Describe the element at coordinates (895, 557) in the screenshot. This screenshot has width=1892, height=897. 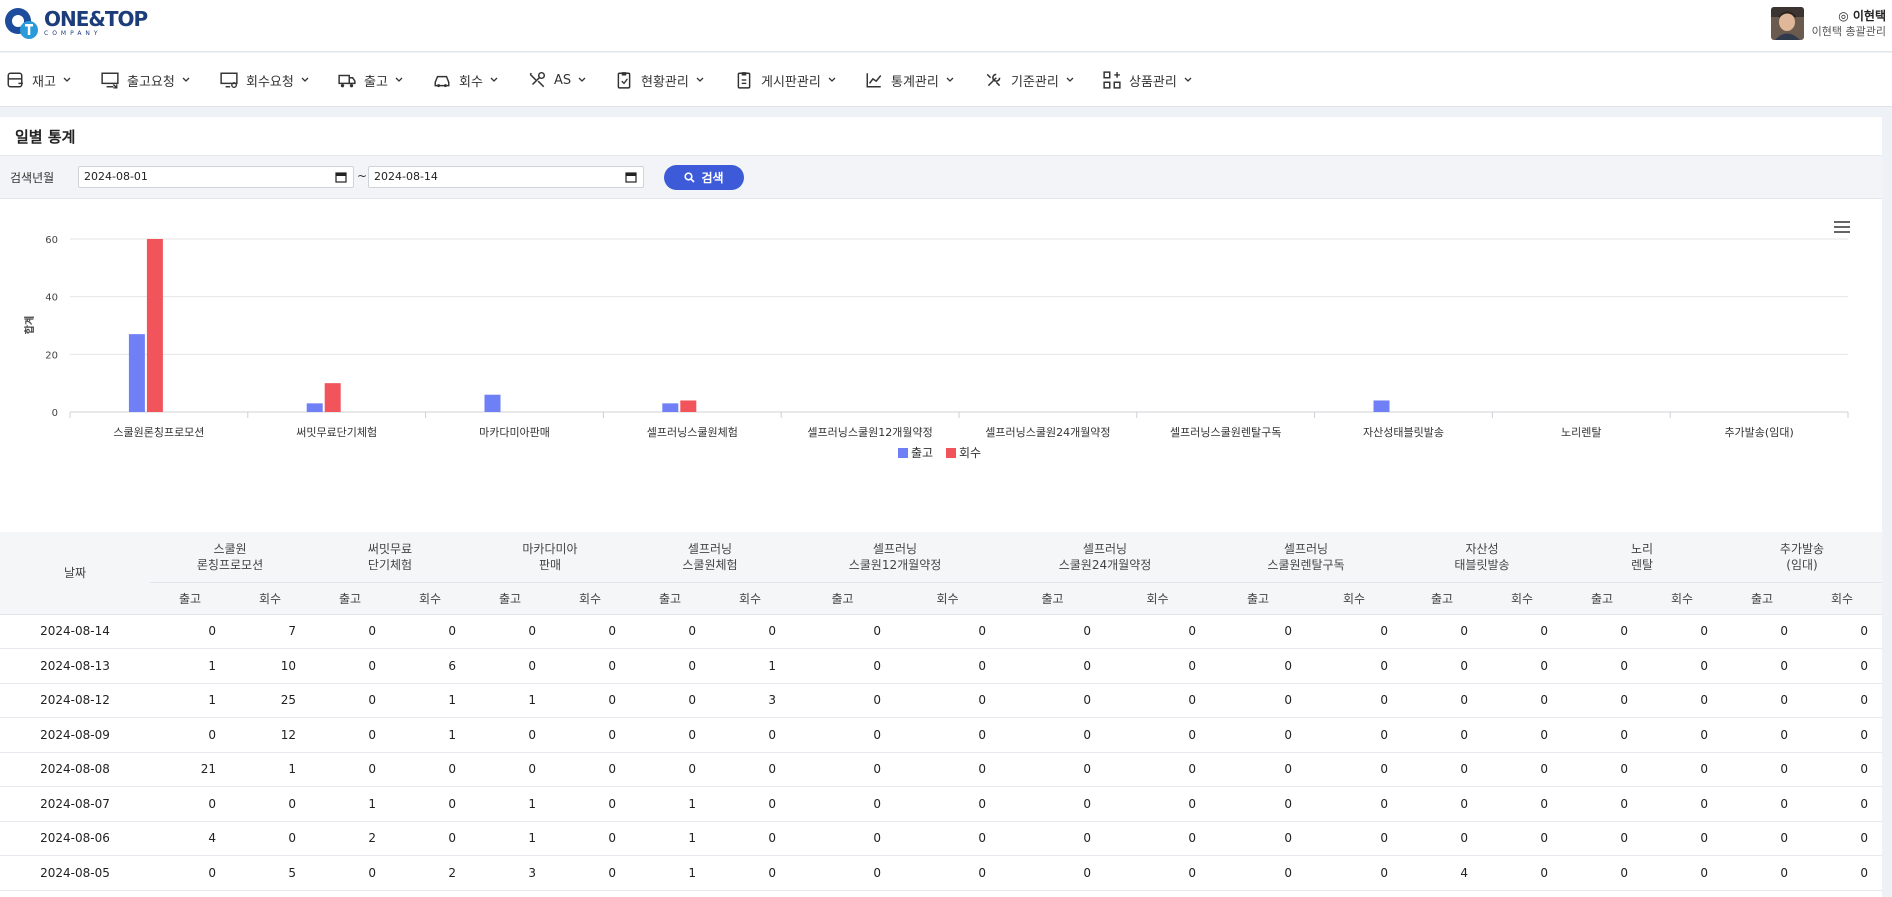
I see `product-column-header: 셀프러닝 스쿨원12개월약정` at that location.